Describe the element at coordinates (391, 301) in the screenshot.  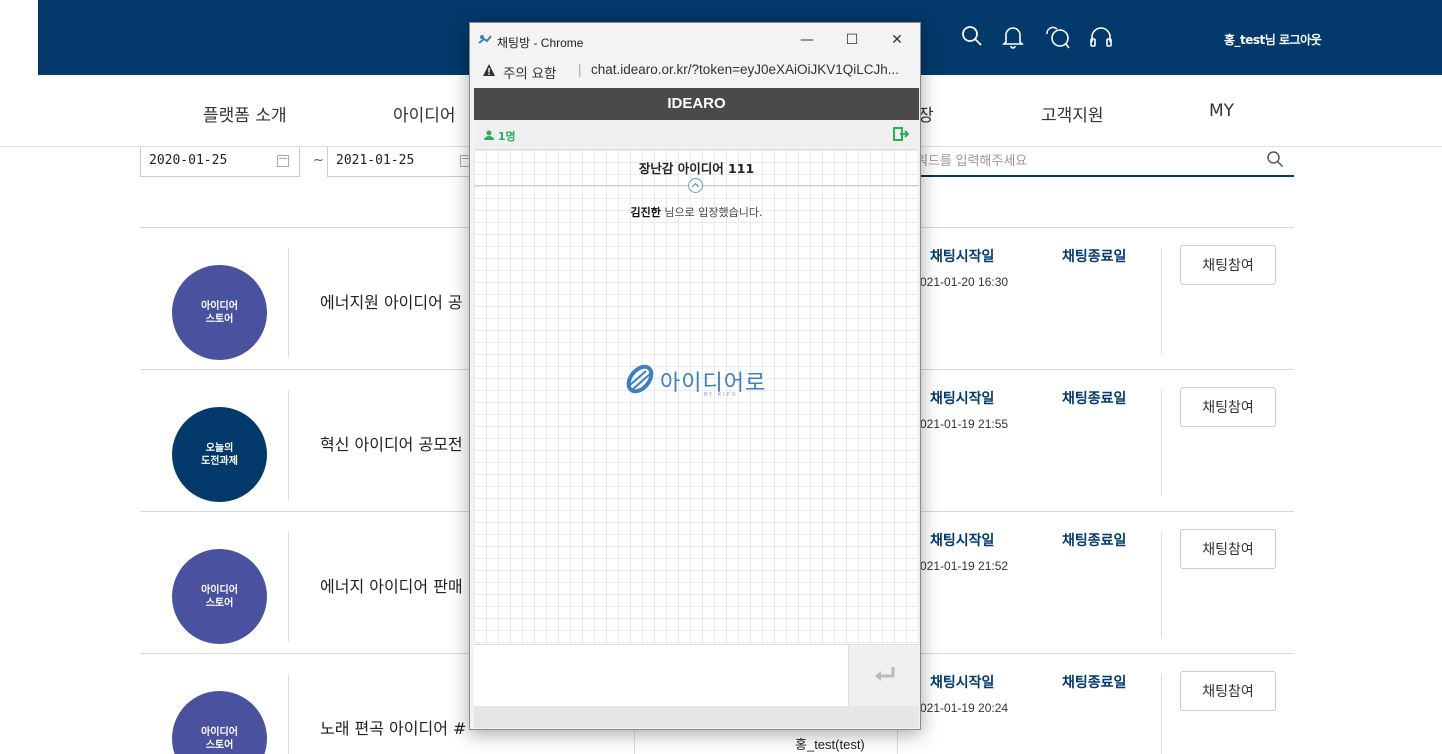
I see `room-title: 에너지원 아이디어 공` at that location.